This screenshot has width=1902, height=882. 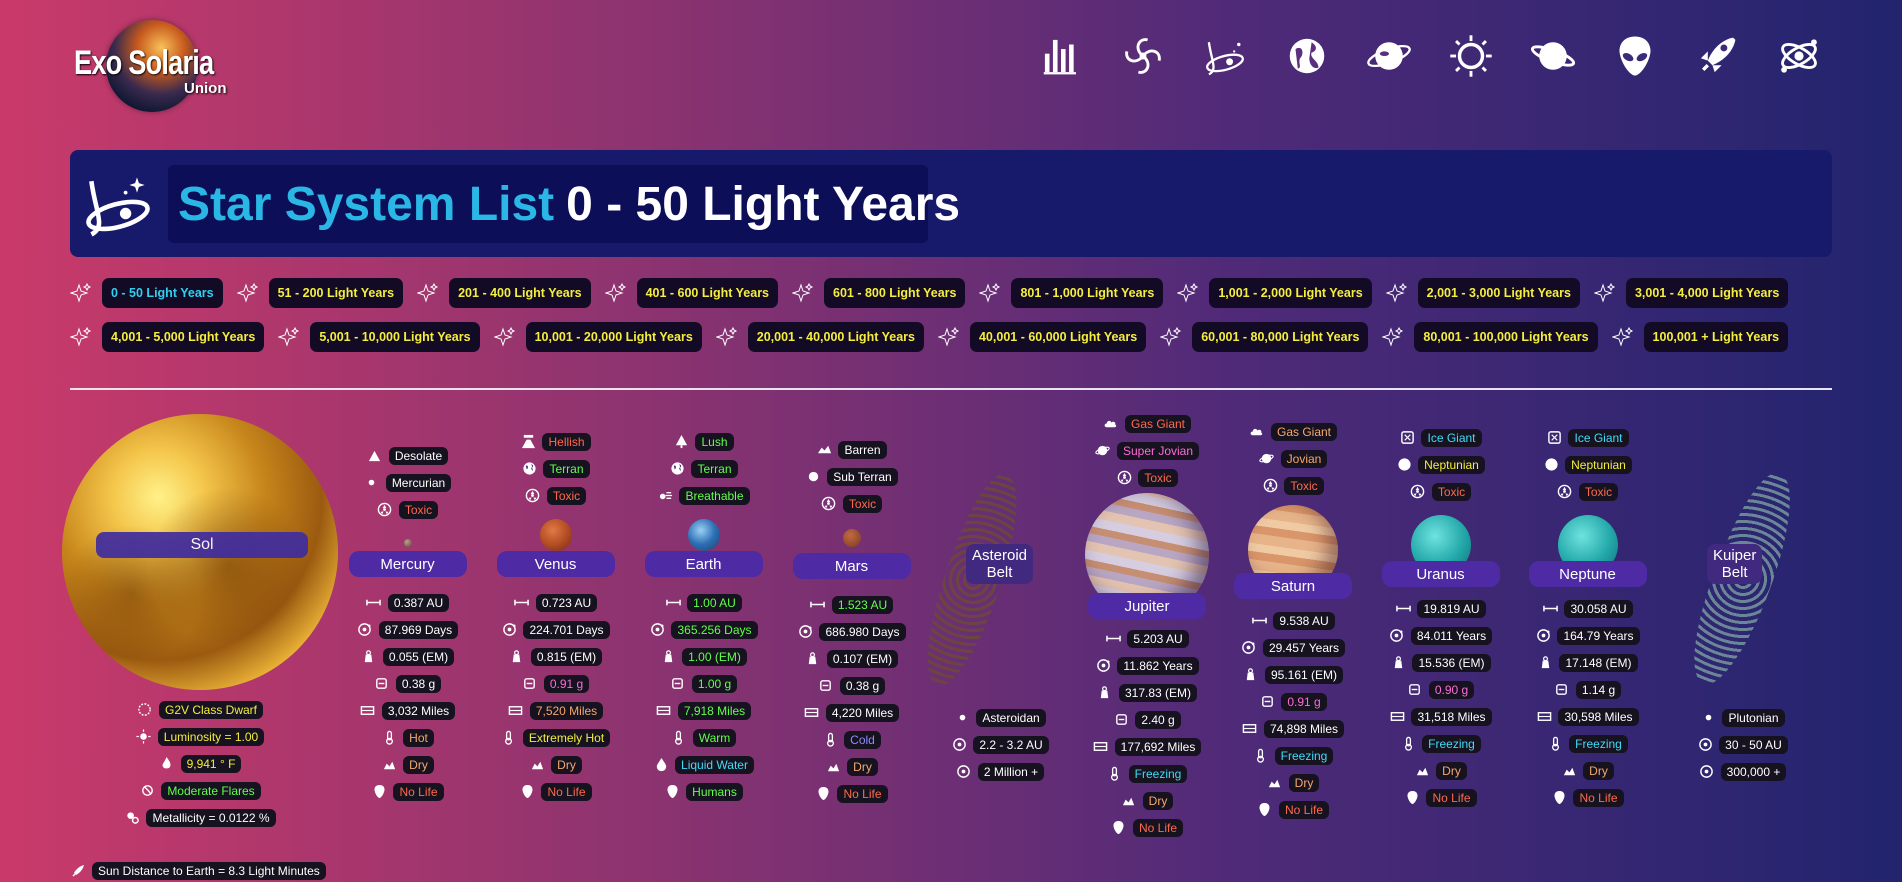 I want to click on kuiper-belt-name: Kuiper Belt, so click(x=1735, y=564).